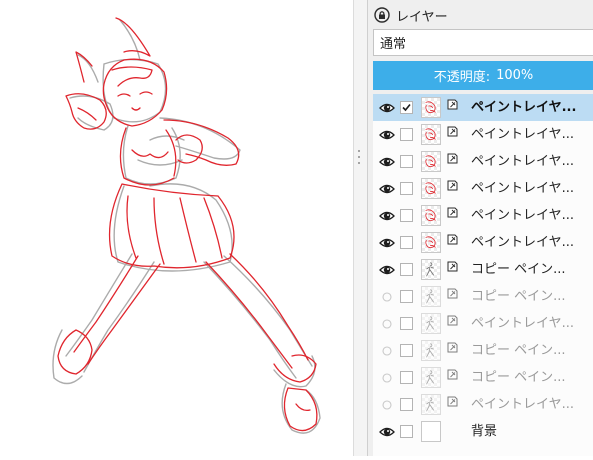 This screenshot has width=593, height=460. I want to click on panel-title: レイヤー, so click(422, 17).